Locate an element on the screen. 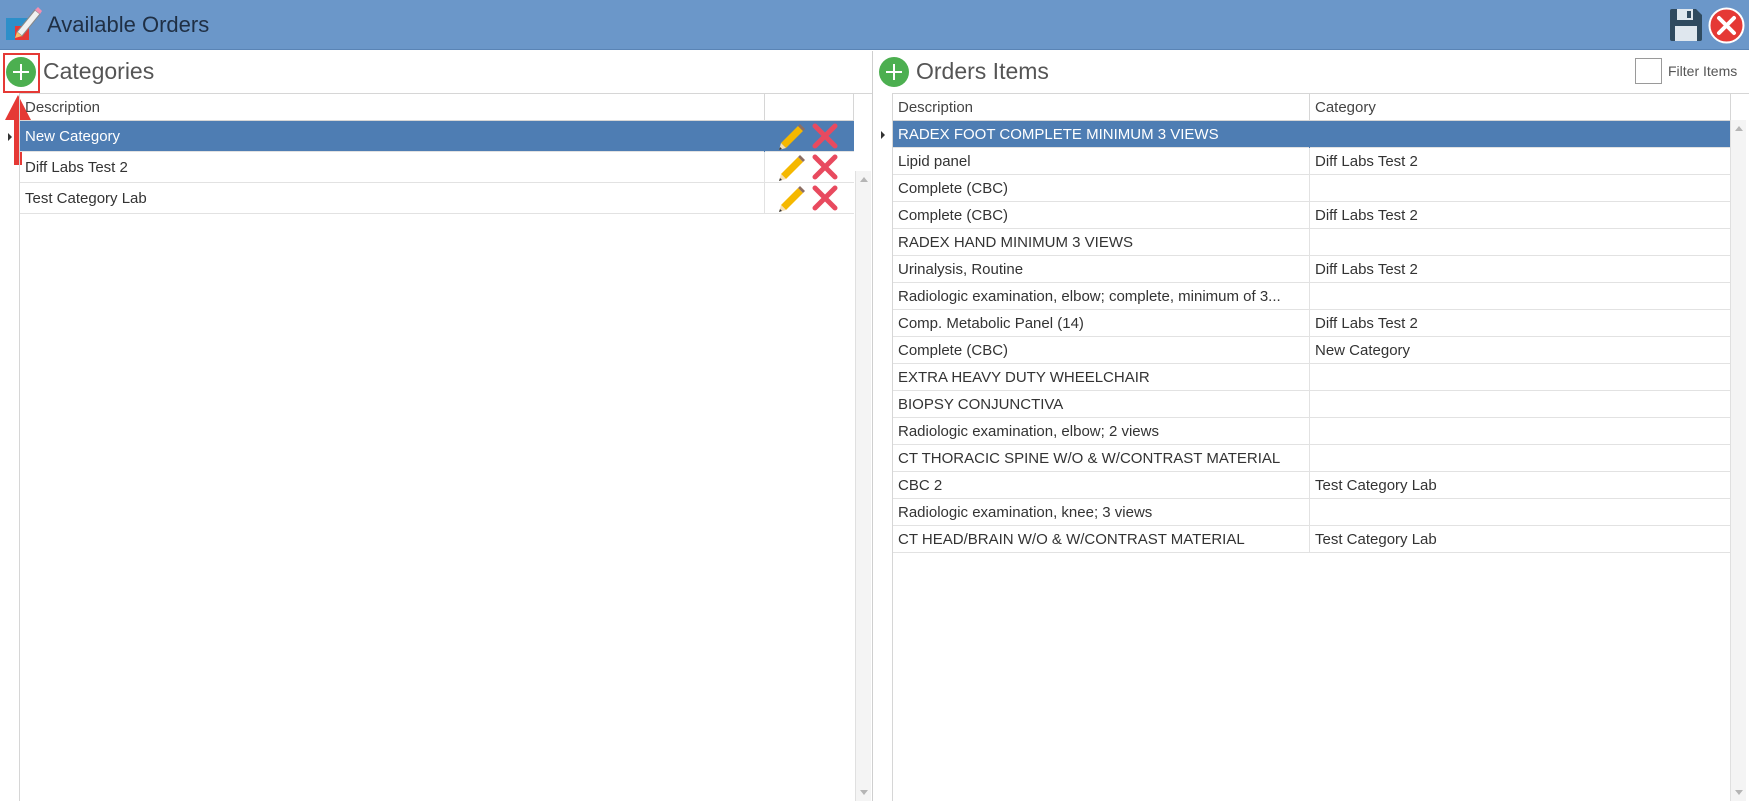 Image resolution: width=1749 pixels, height=801 pixels. title-bar: Available Orders is located at coordinates (874, 25).